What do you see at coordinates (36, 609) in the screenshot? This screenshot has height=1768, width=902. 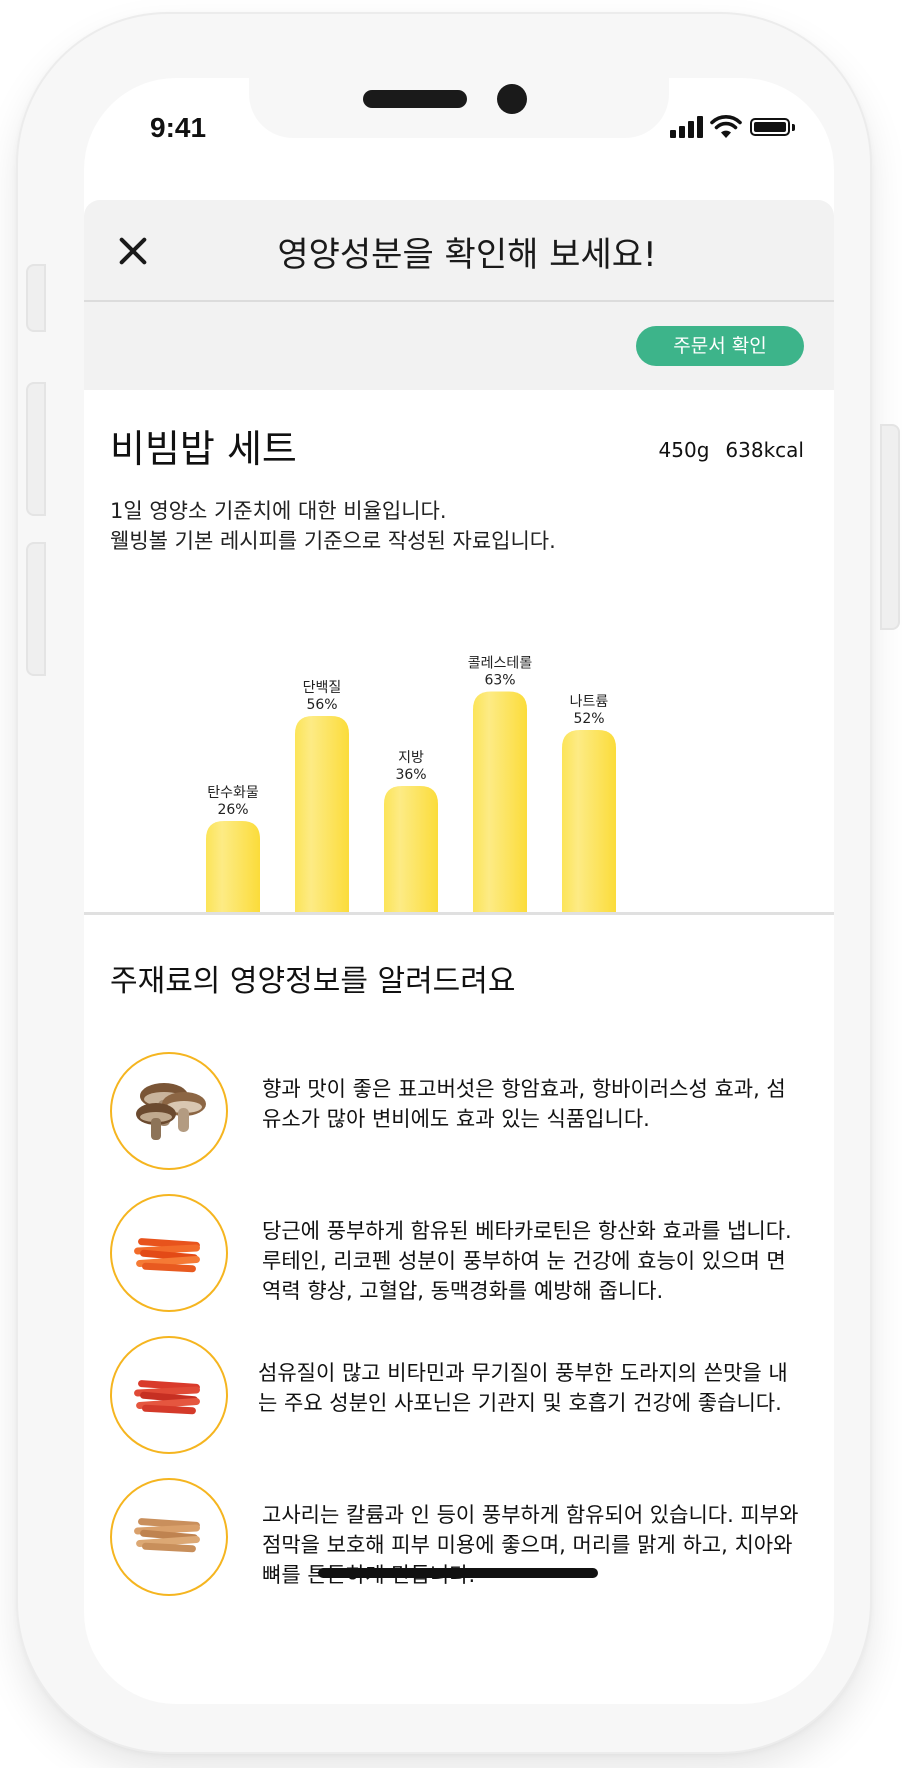 I see `volume-down-button` at bounding box center [36, 609].